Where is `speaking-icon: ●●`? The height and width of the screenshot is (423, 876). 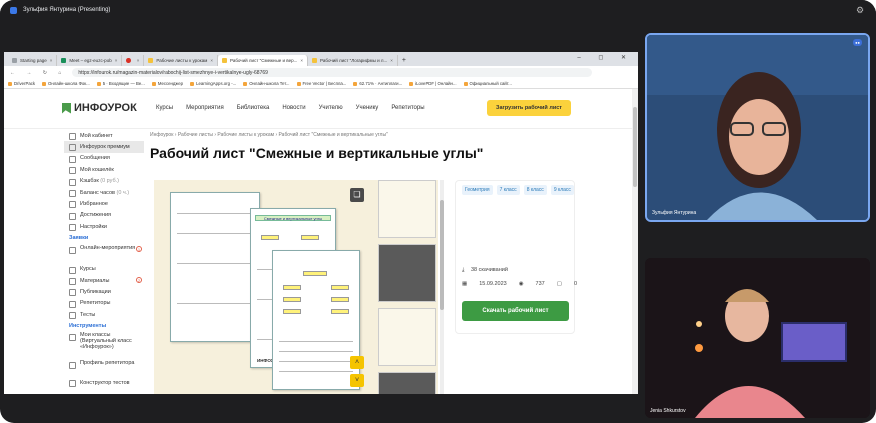
speaking-icon: ●● is located at coordinates (857, 42).